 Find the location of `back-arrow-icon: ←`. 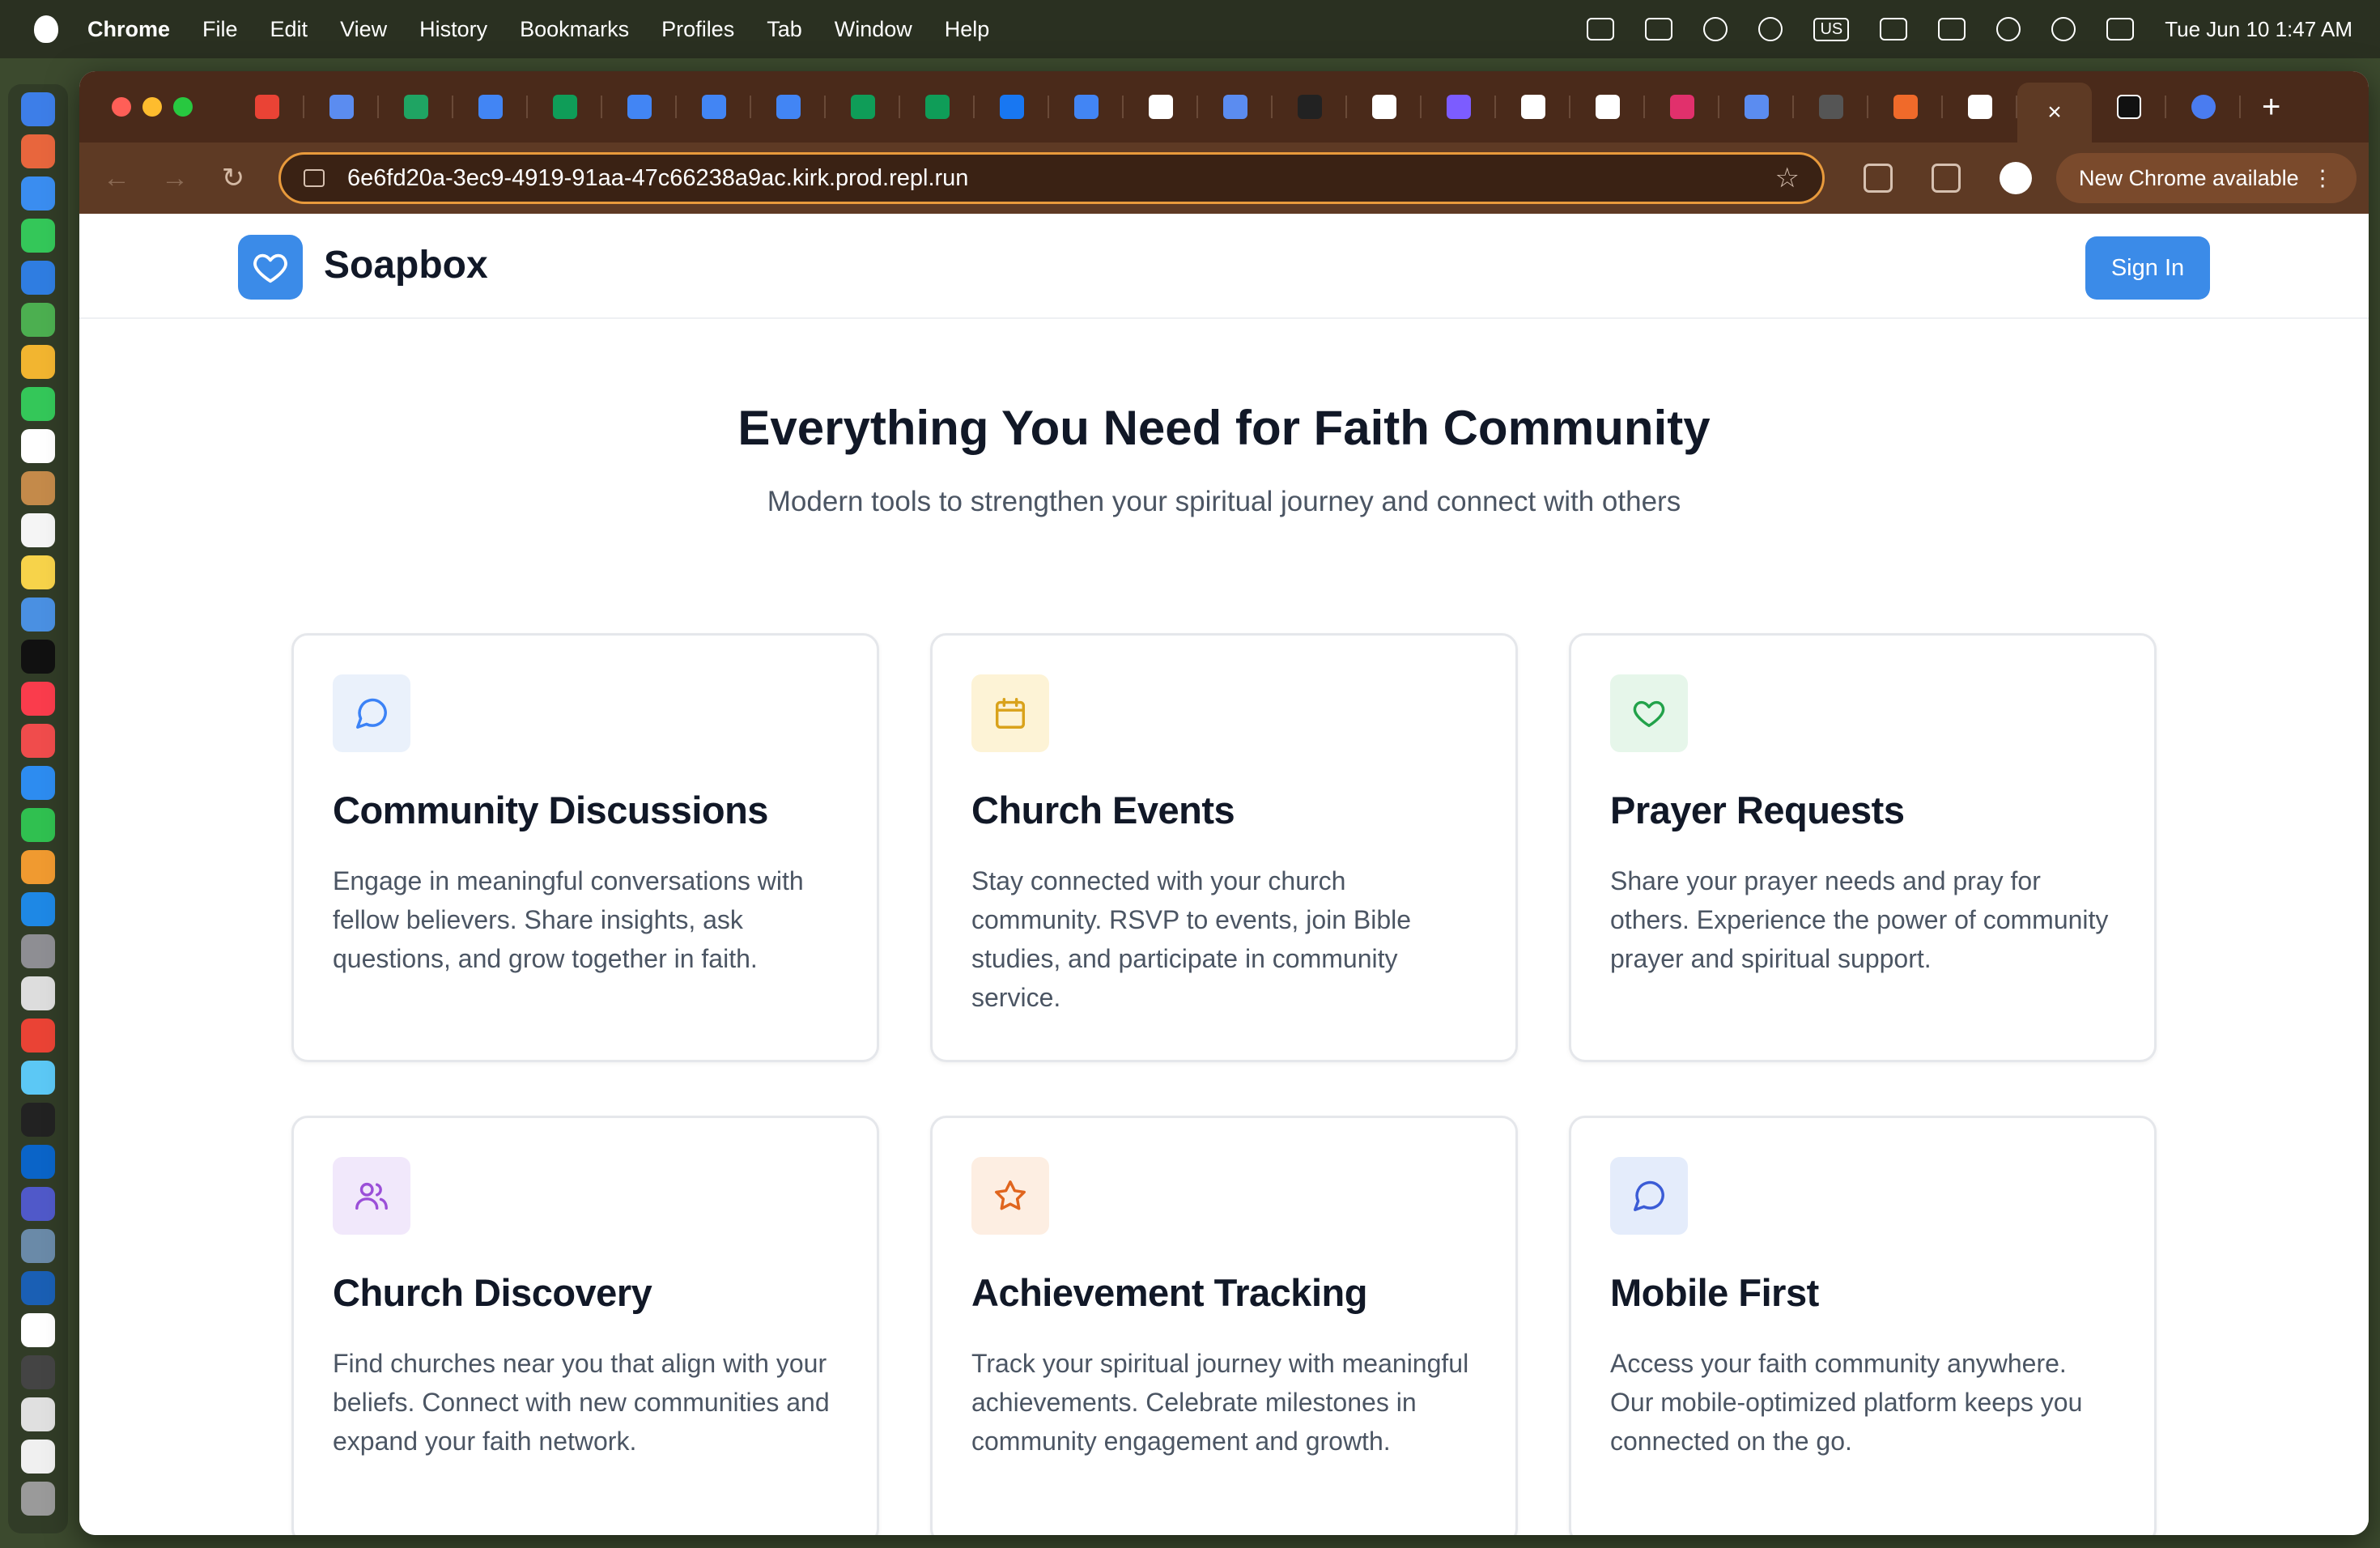

back-arrow-icon: ← is located at coordinates (116, 178).